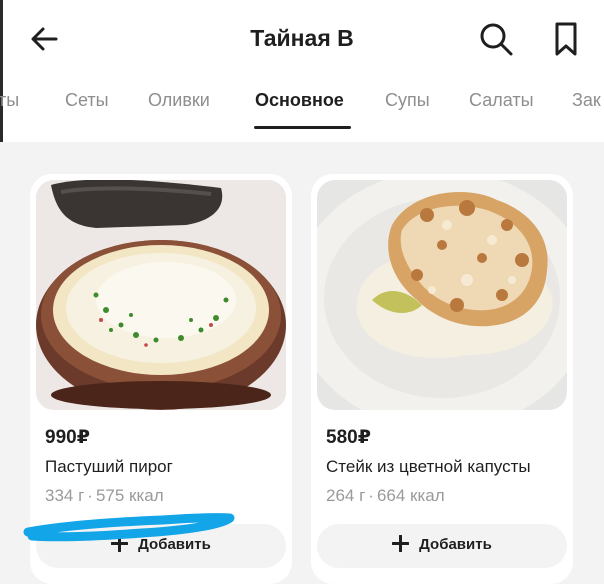  I want to click on product-calories: 664 ккал, so click(410, 495).